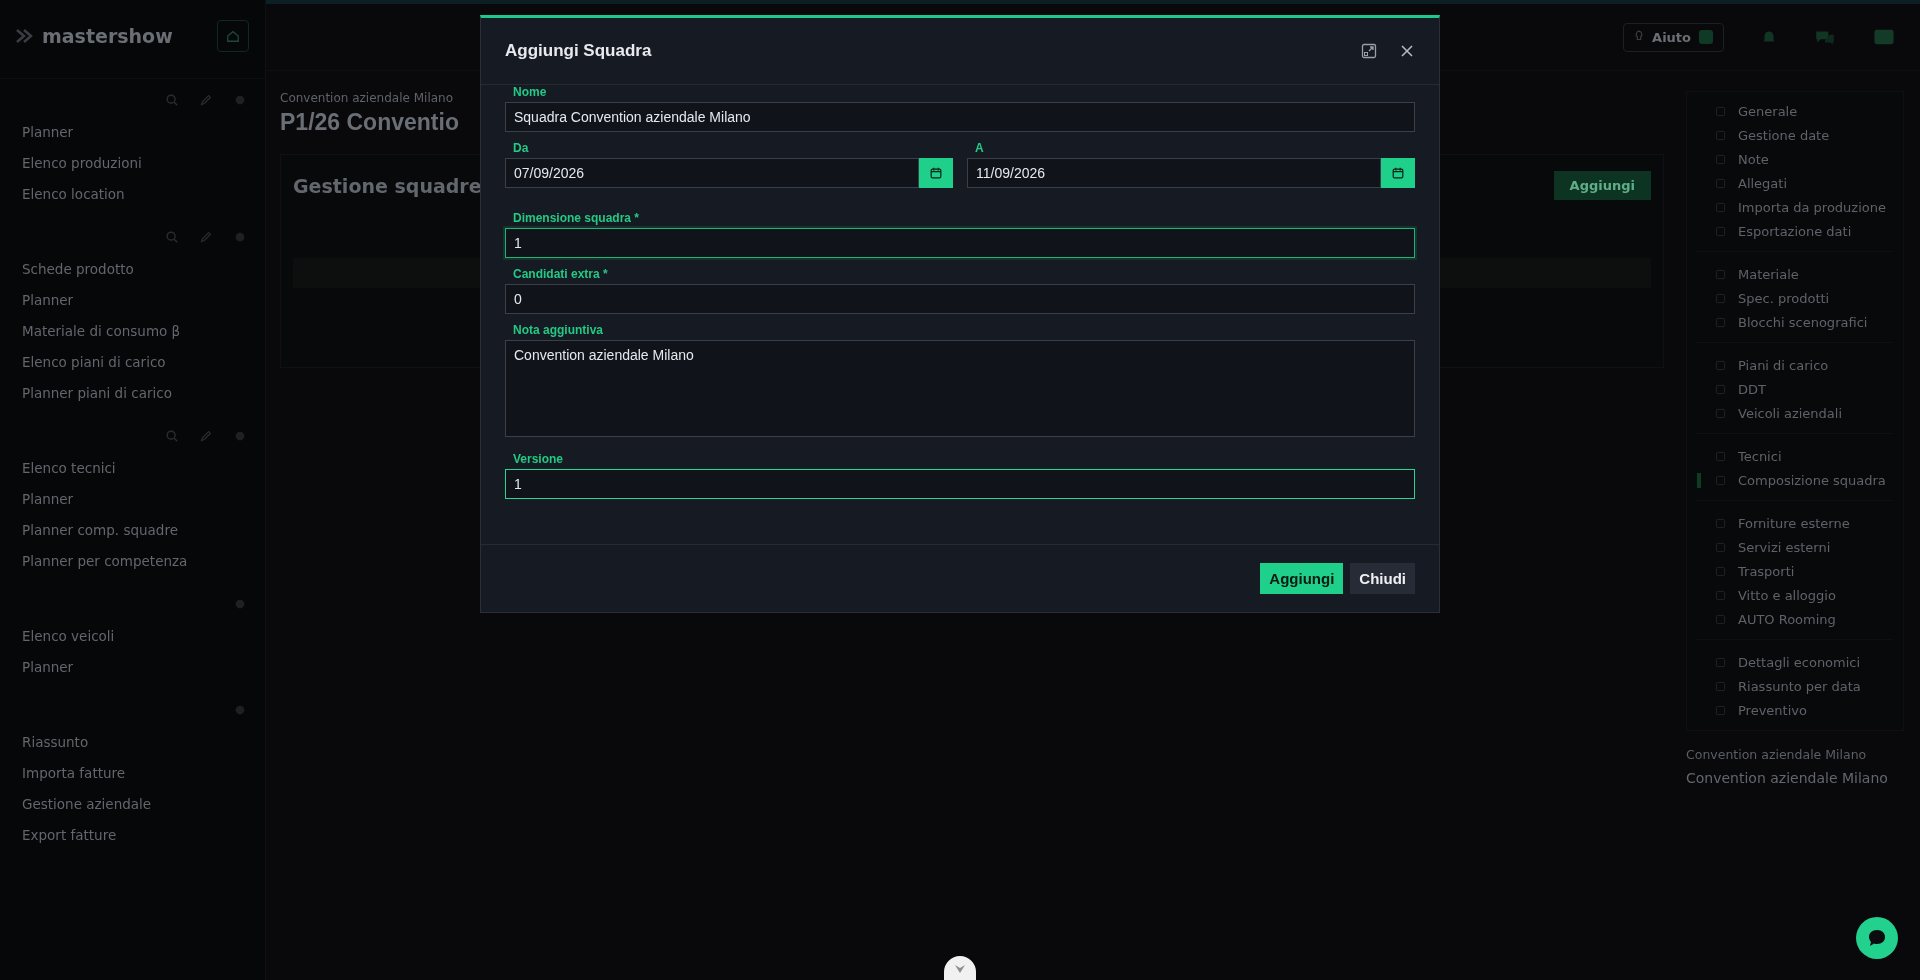 The image size is (1920, 980). What do you see at coordinates (1795, 413) in the screenshot?
I see `nav-item: Veicoli aziendali` at bounding box center [1795, 413].